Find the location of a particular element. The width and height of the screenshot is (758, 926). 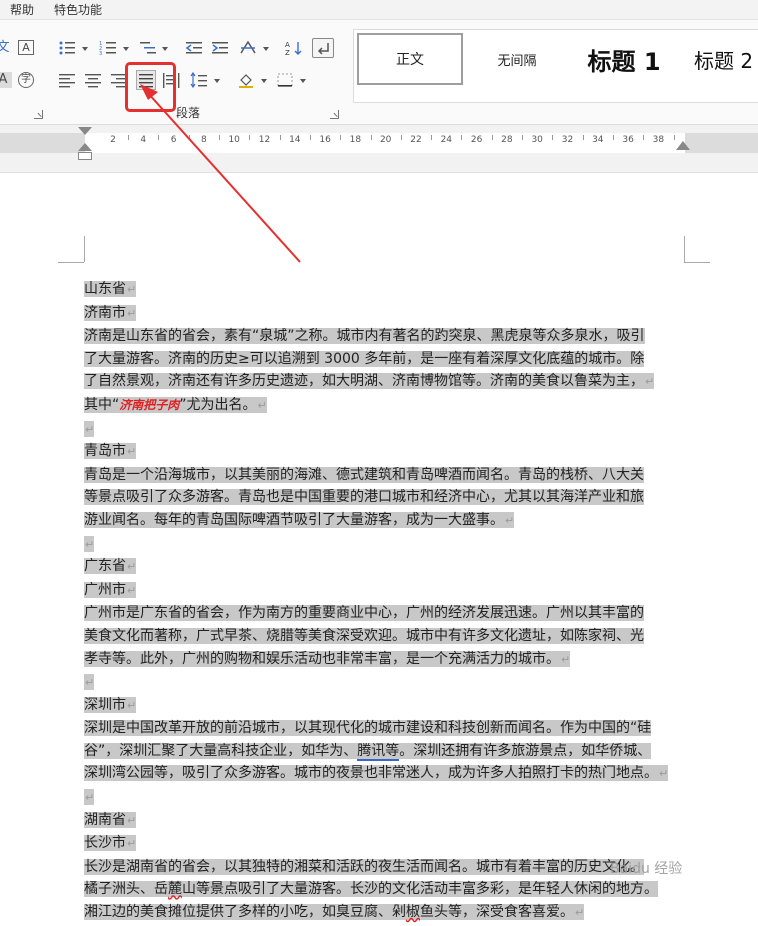

line-spacing-icon is located at coordinates (199, 80).